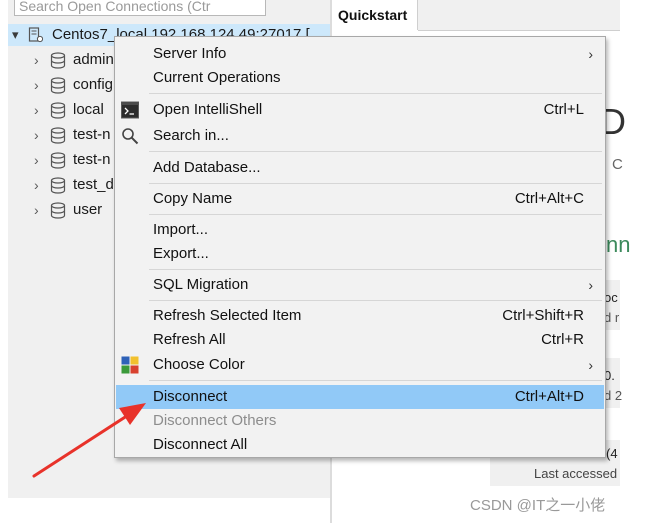 This screenshot has width=651, height=523. I want to click on annotation-arrow, so click(89, 440).